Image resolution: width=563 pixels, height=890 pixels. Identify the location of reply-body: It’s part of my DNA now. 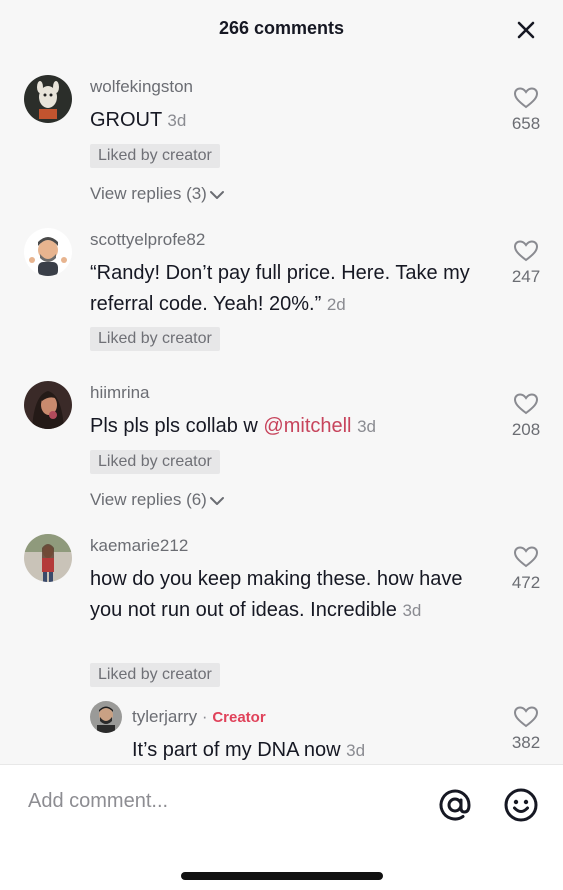
(236, 750).